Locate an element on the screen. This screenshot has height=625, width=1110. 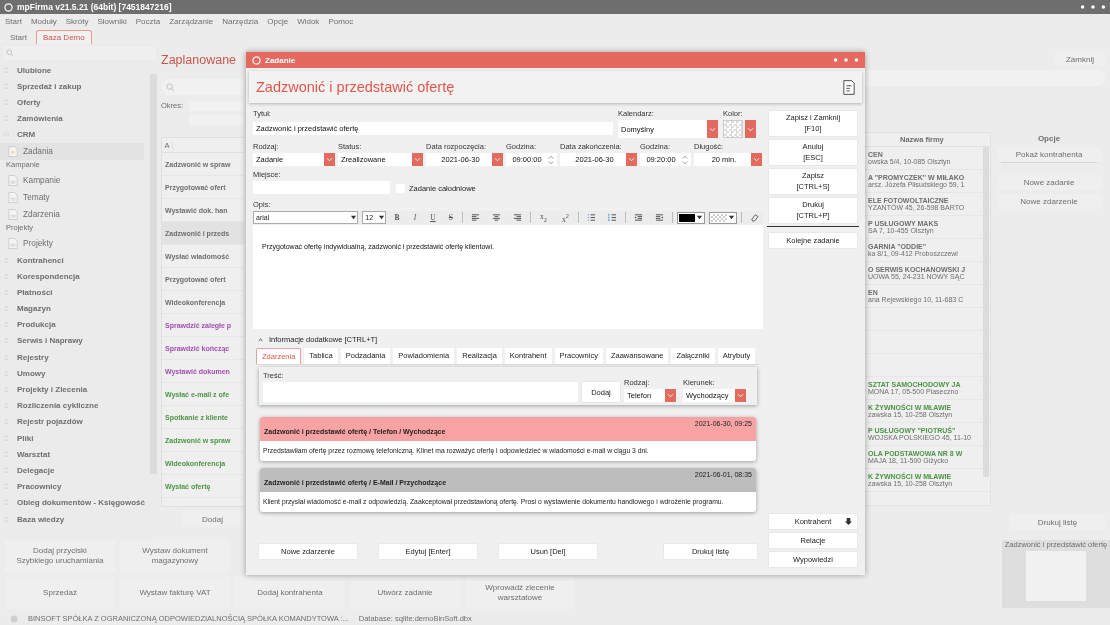
sidebar-group: Pliki is located at coordinates (74, 438).